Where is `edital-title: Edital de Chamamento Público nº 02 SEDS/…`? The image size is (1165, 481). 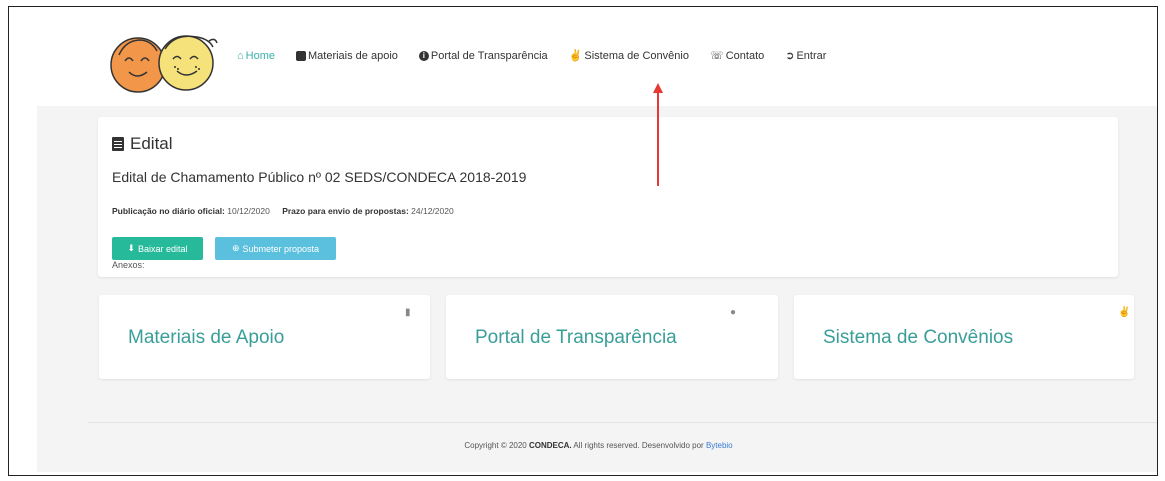 edital-title: Edital de Chamamento Público nº 02 SEDS/… is located at coordinates (319, 177).